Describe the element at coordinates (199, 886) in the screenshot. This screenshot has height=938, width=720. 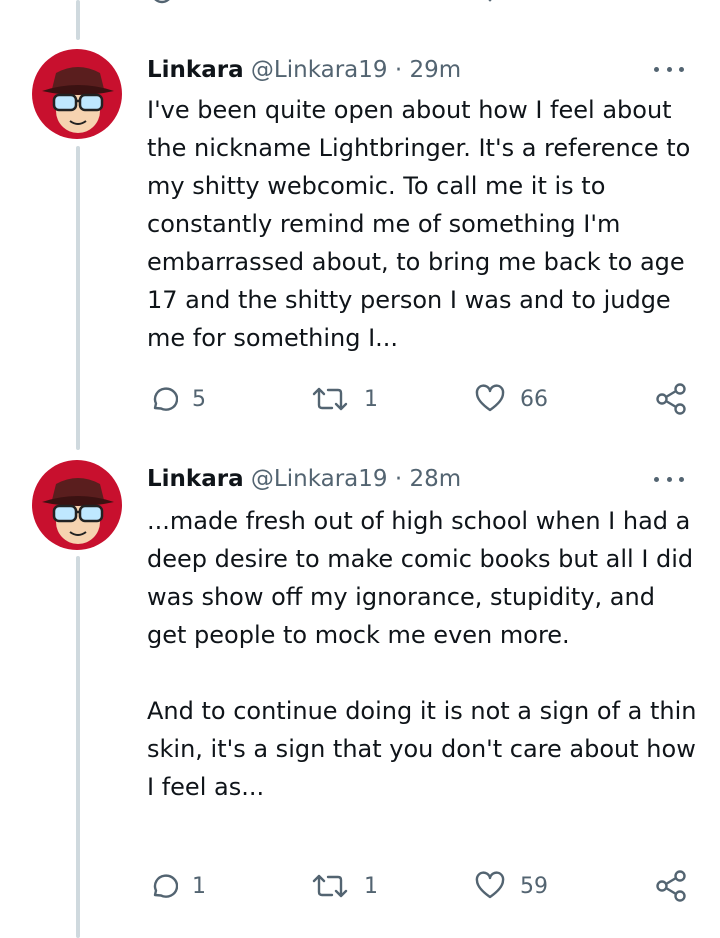
I see `reply-count: 1` at that location.